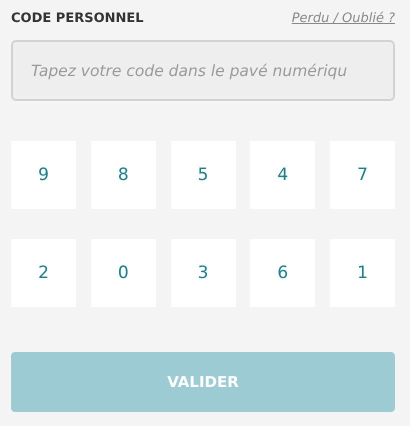 The height and width of the screenshot is (426, 410). What do you see at coordinates (203, 70) in the screenshot?
I see `code-input-field: Tapez votre code dans le pavé numériqu` at bounding box center [203, 70].